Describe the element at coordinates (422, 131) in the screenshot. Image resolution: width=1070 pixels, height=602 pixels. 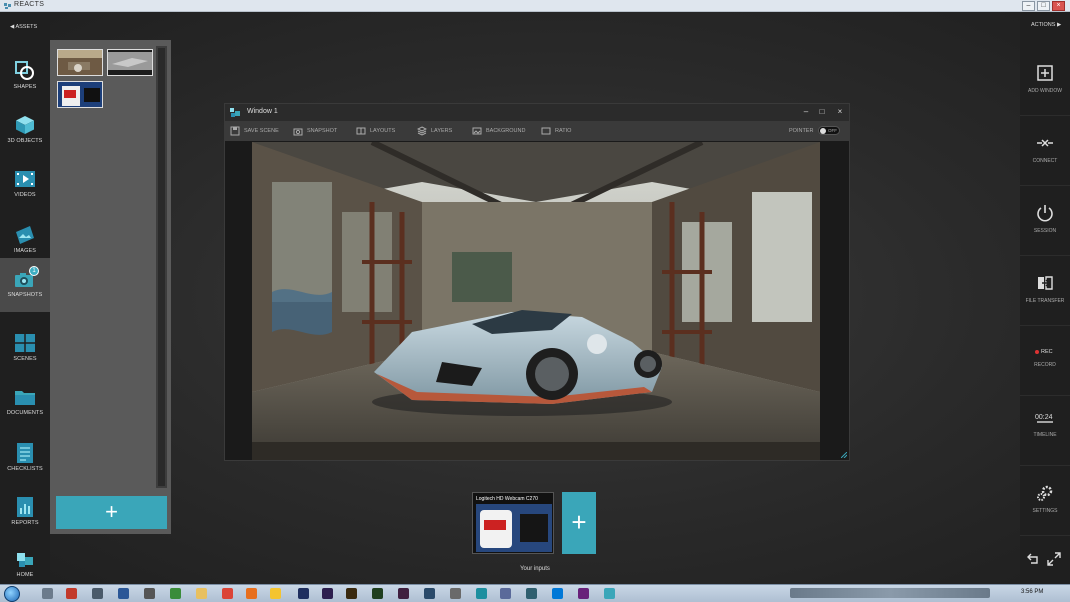
I see `layers-icon` at that location.